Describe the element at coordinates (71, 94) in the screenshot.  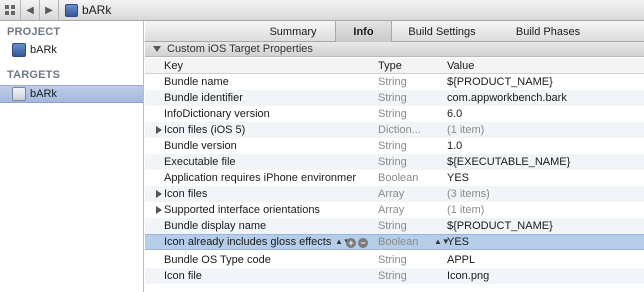
I see `sidebar-item-target: bARk` at that location.